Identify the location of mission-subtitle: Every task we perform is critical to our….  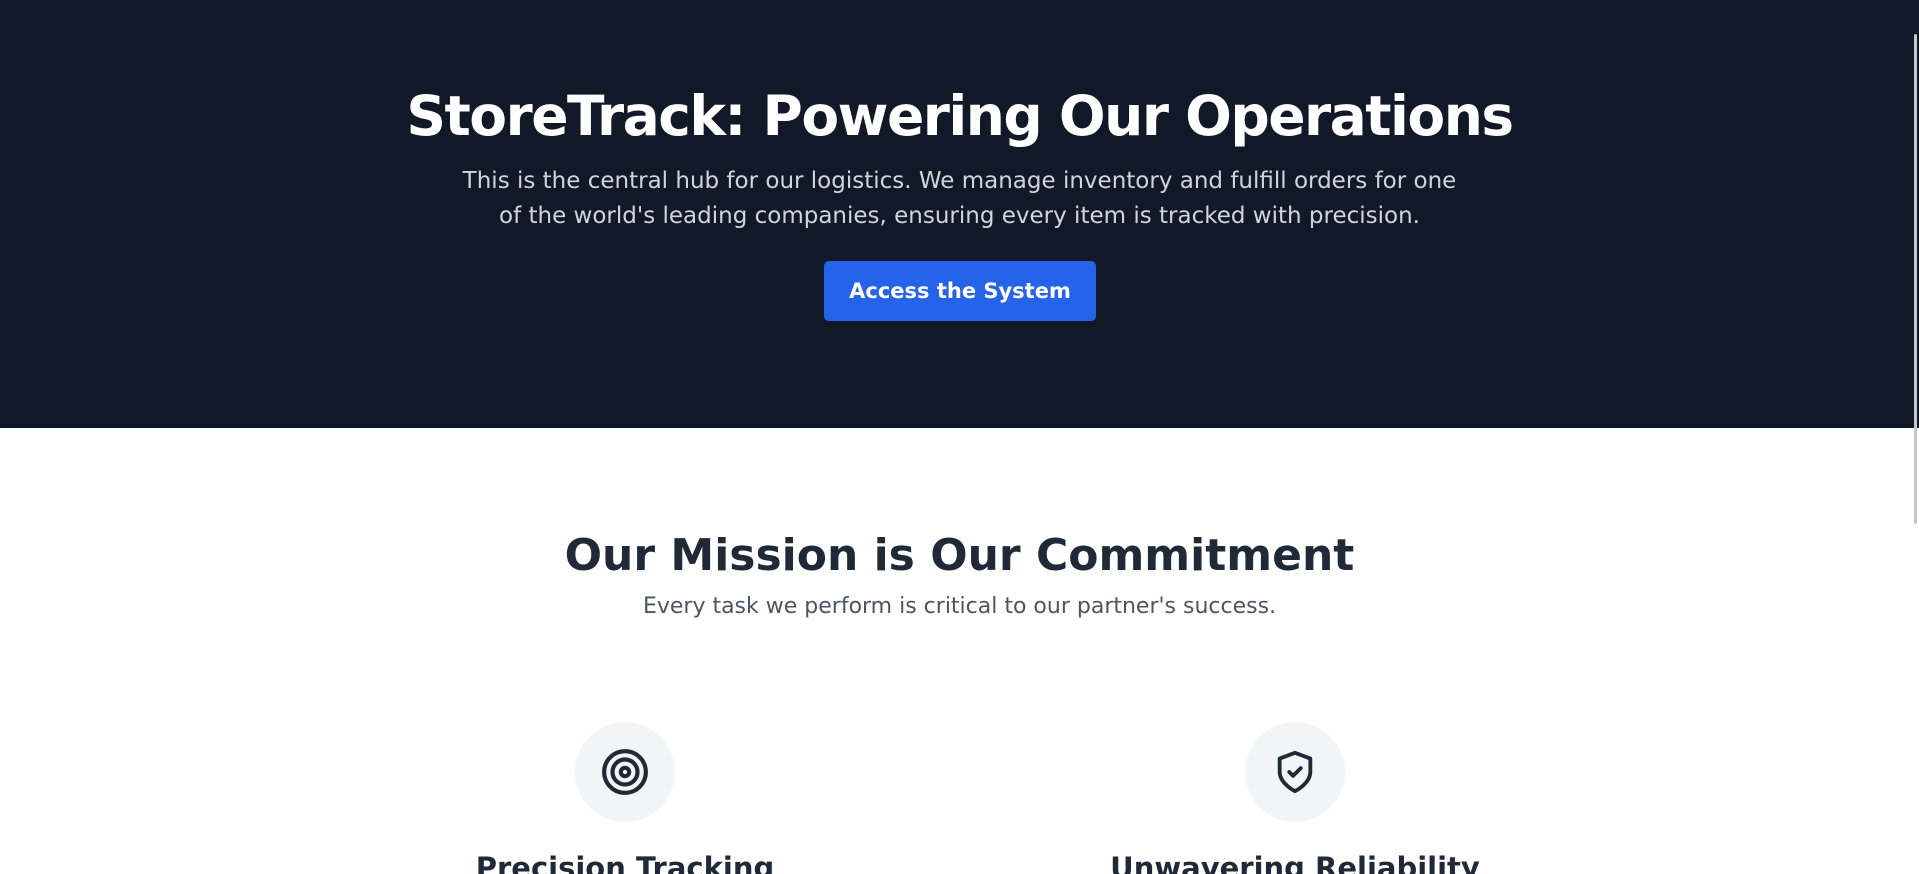
(959, 606).